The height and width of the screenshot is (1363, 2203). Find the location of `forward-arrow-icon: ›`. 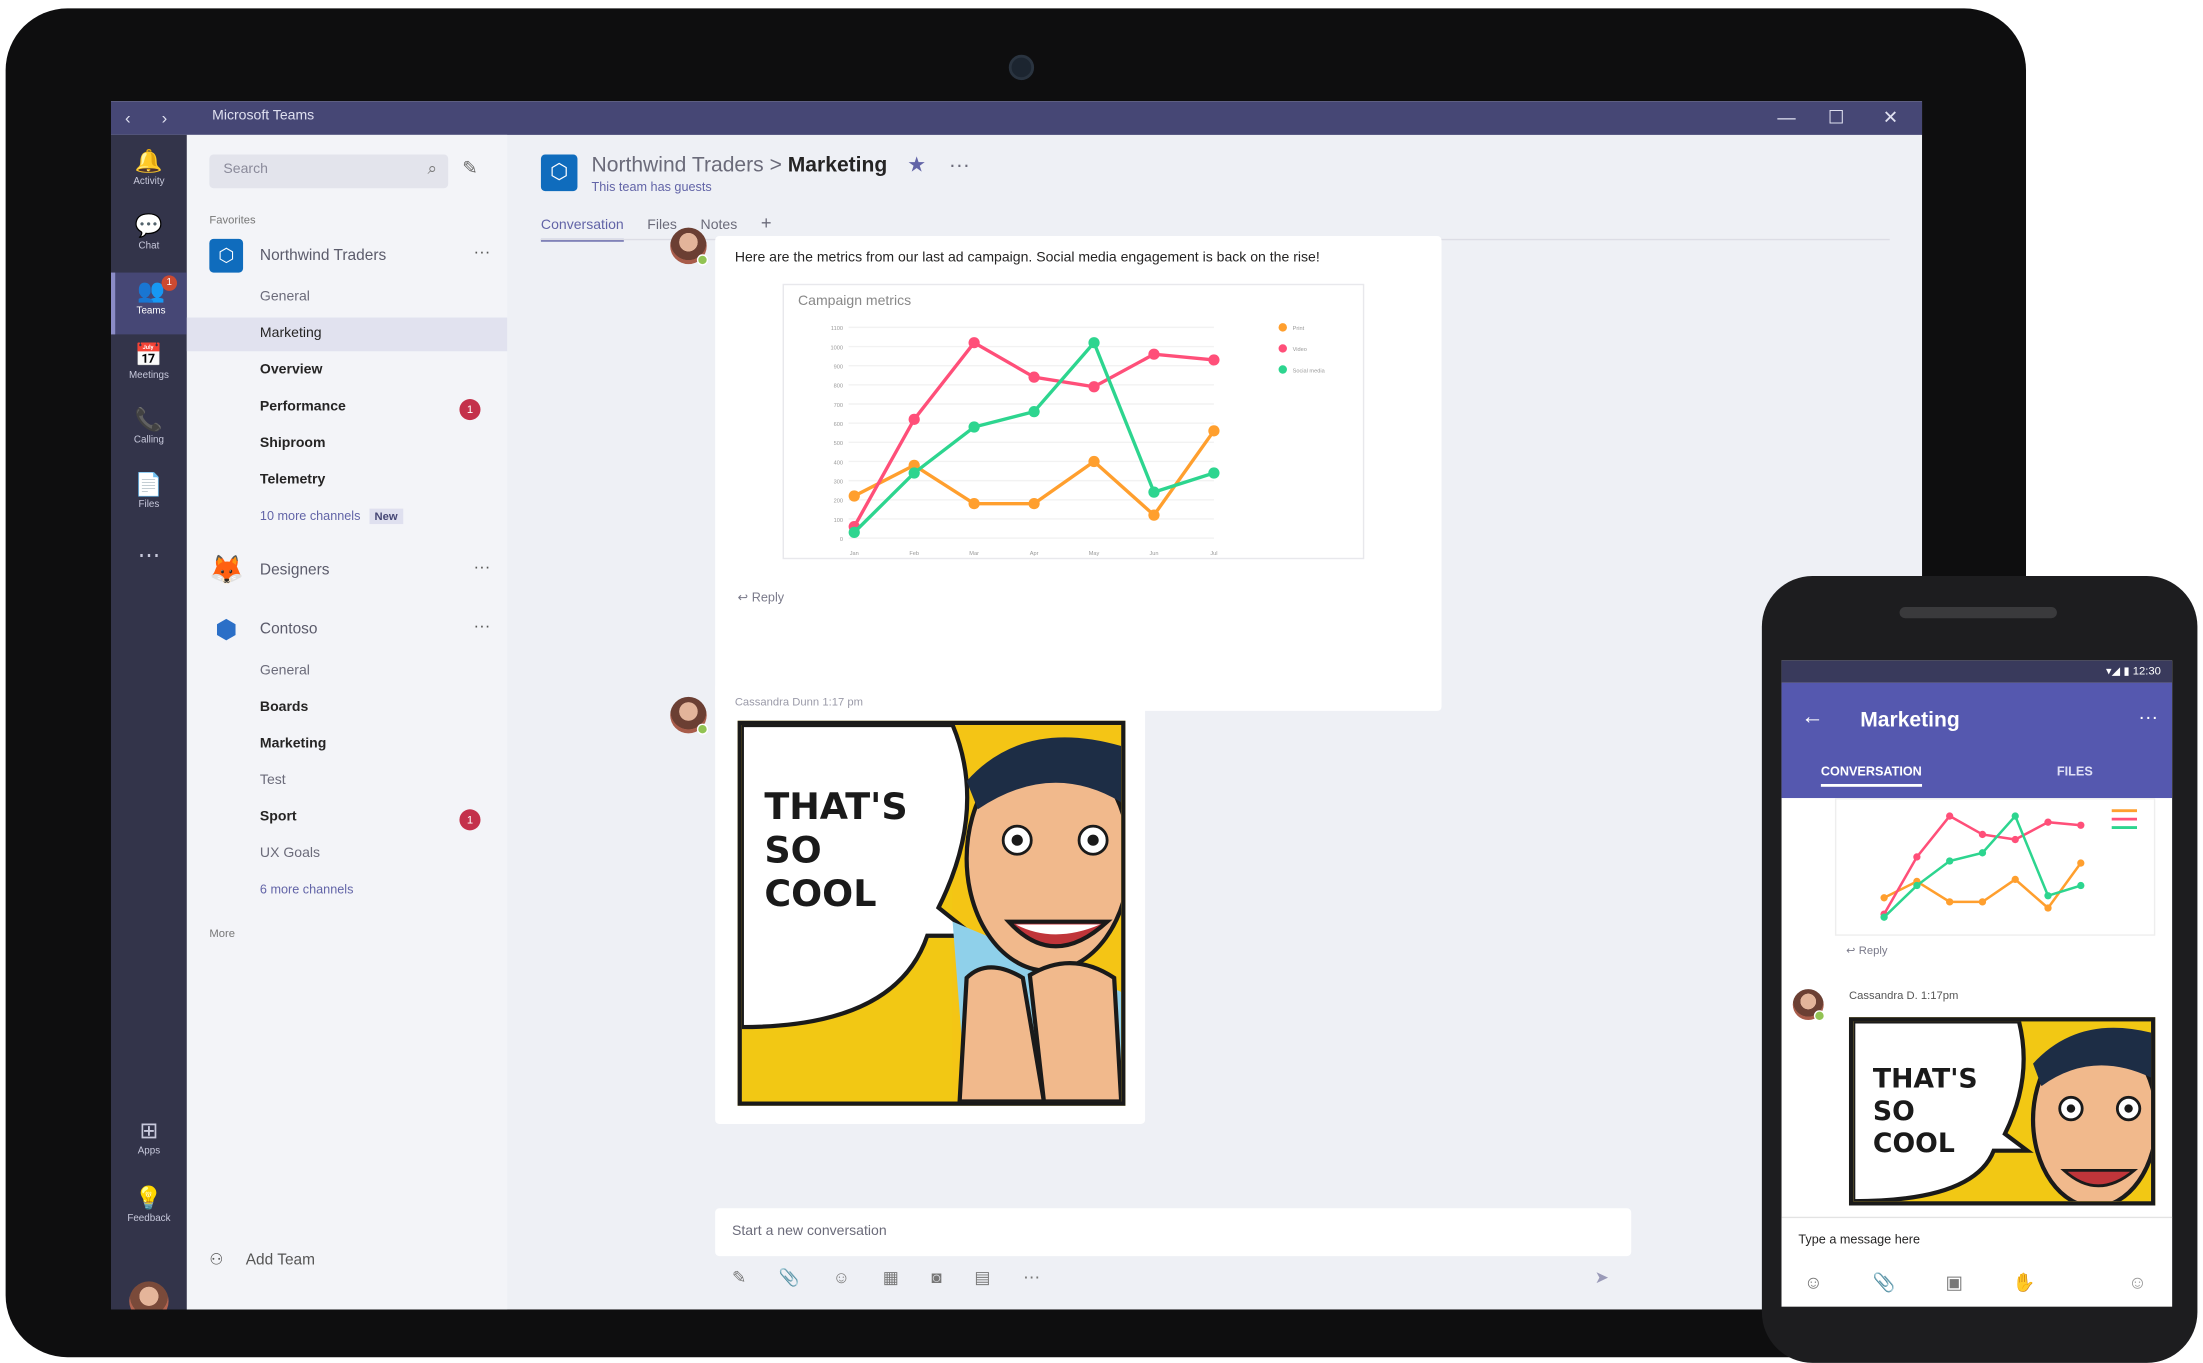

forward-arrow-icon: › is located at coordinates (165, 118).